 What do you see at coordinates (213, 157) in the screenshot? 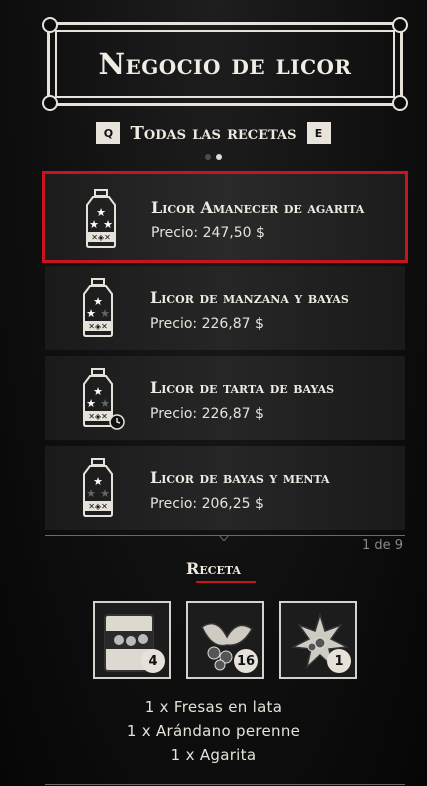
I see `pager-dots` at bounding box center [213, 157].